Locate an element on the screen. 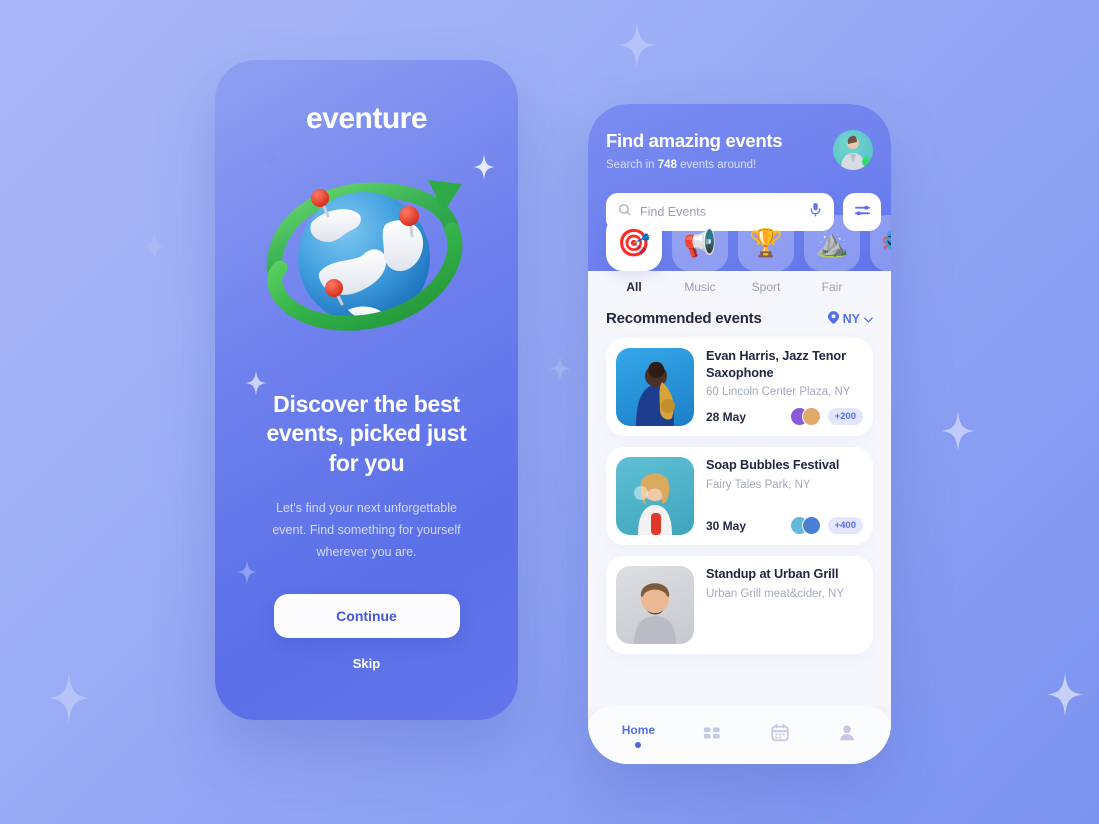 The image size is (1099, 824). event-place: Fairy Tales Park, NY is located at coordinates (758, 484).